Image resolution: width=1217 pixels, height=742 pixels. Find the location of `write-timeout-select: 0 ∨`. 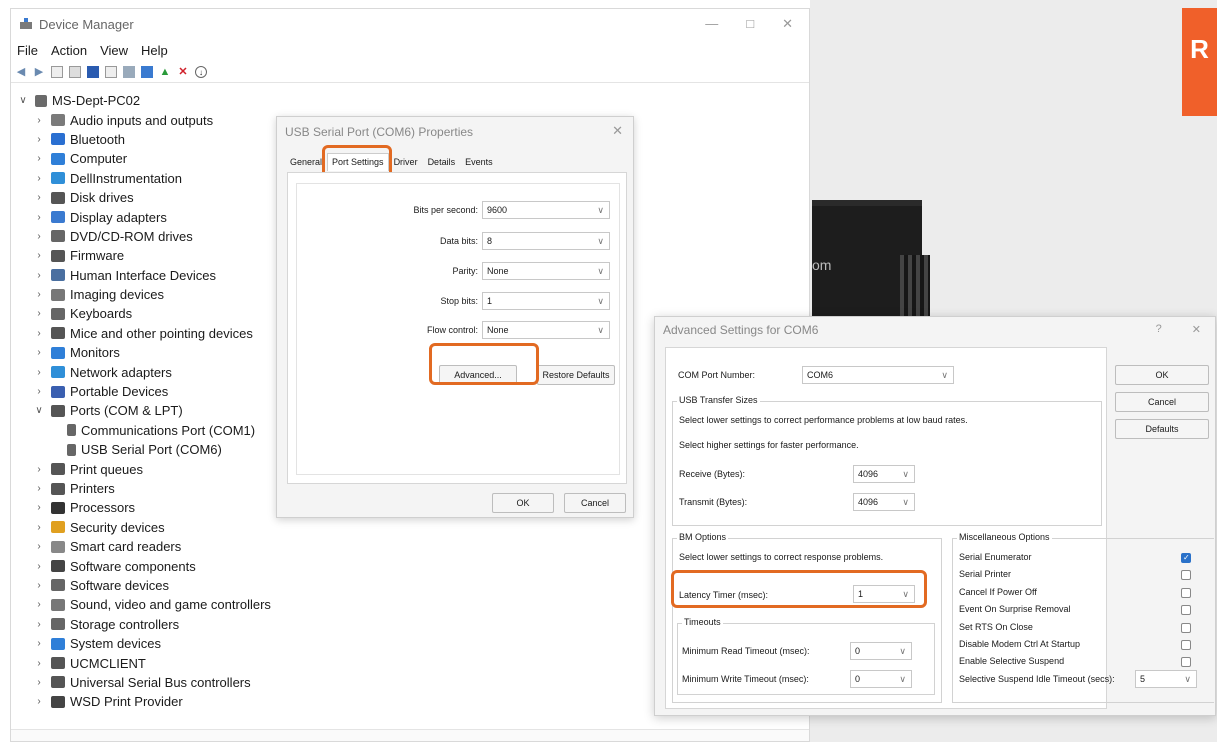

write-timeout-select: 0 ∨ is located at coordinates (881, 679).